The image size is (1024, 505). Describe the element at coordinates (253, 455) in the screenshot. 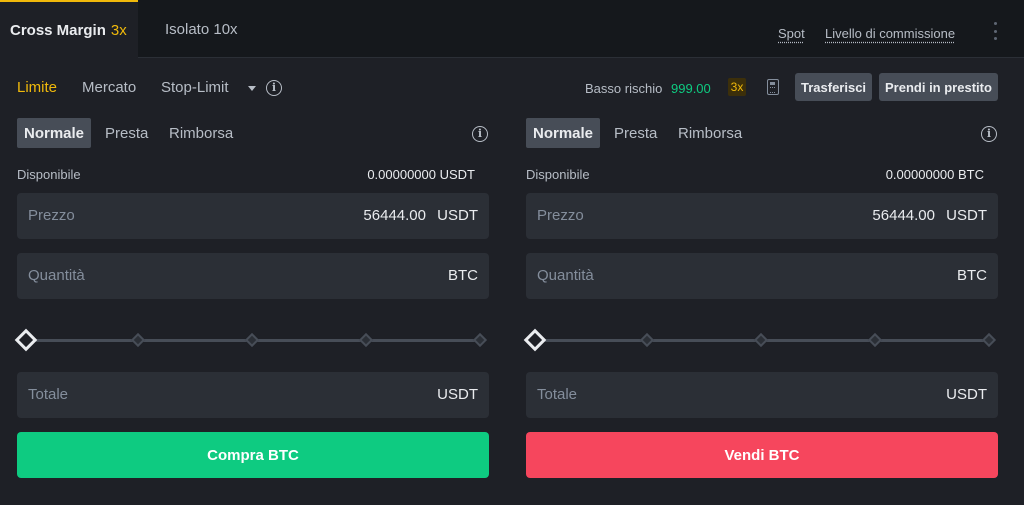

I see `buy-btc-button: Compra BTC` at that location.